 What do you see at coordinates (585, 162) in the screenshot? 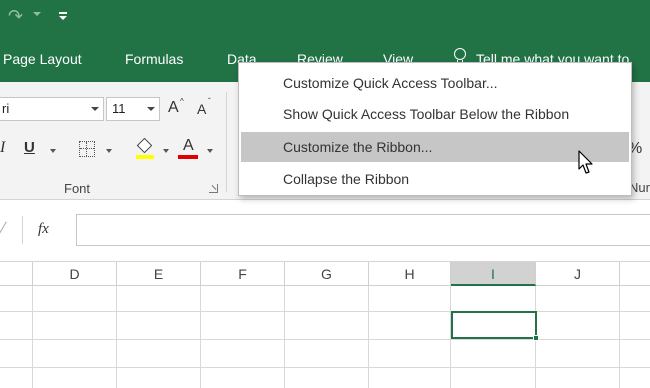
I see `mouse-cursor-icon` at bounding box center [585, 162].